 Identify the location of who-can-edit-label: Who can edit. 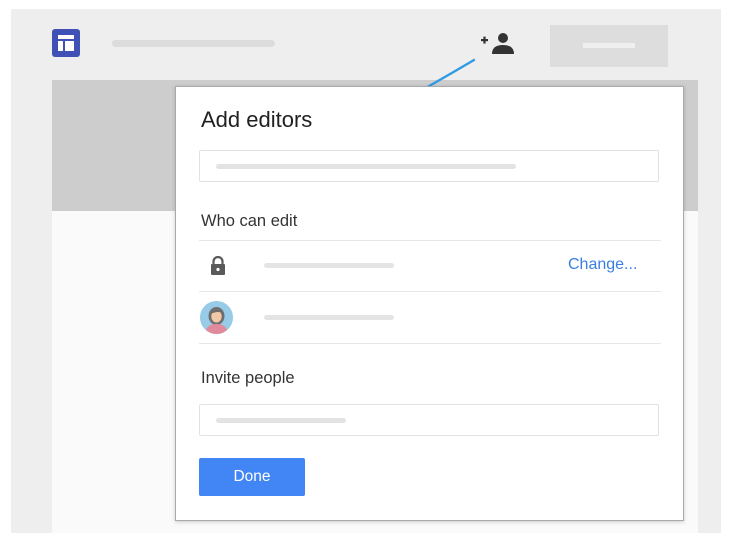
(249, 221).